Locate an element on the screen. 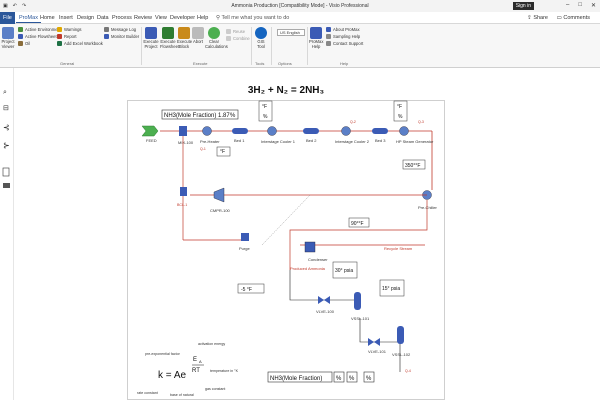 The width and height of the screenshot is (600, 400). nh3-fraction-label: NH3(Mole Fraction) is located at coordinates (190, 116).